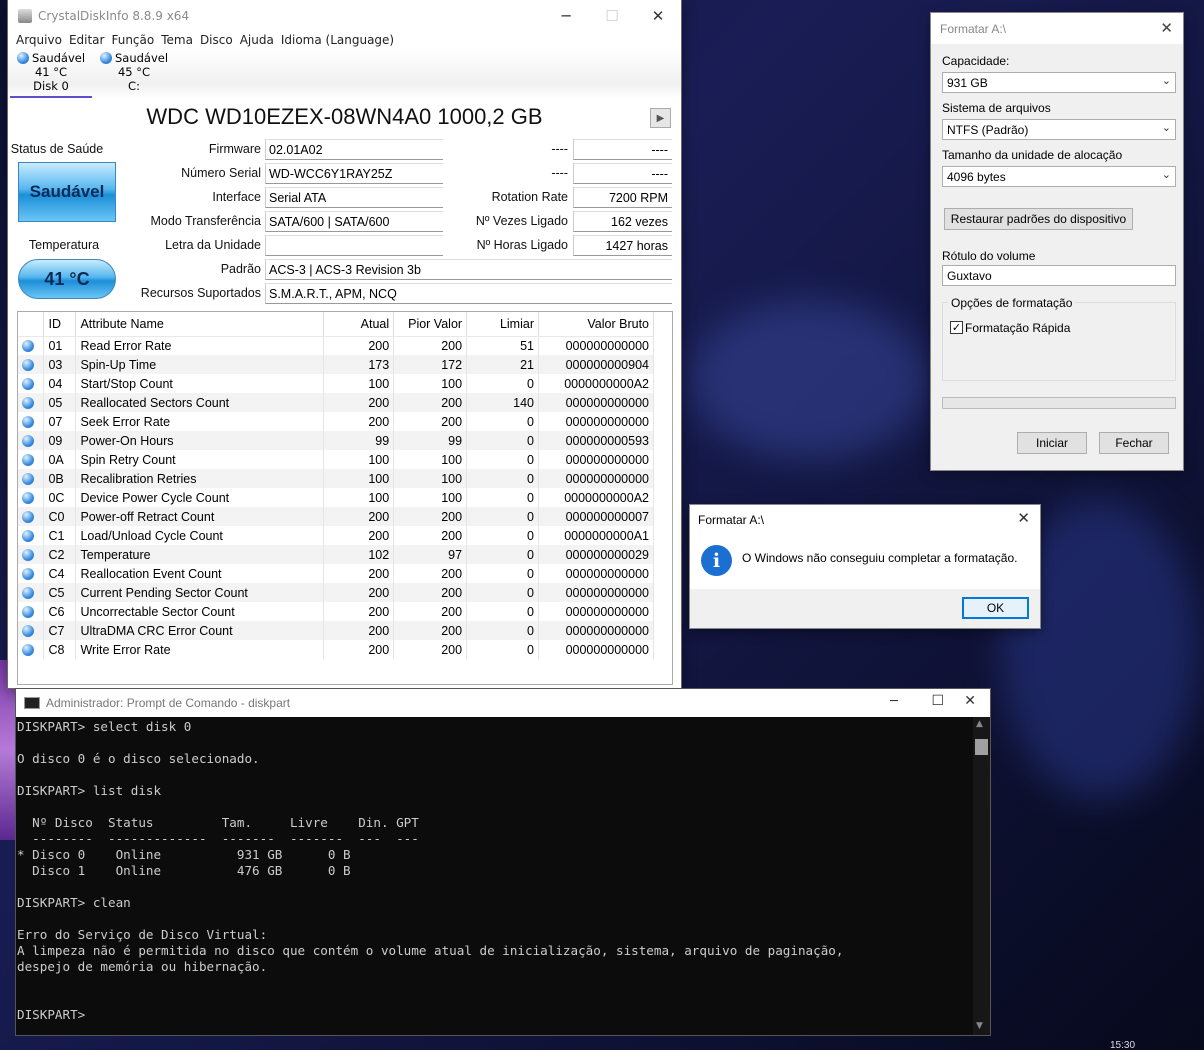 This screenshot has height=1050, width=1204. What do you see at coordinates (622, 221) in the screenshot?
I see `power-count-value: 162 vezes` at bounding box center [622, 221].